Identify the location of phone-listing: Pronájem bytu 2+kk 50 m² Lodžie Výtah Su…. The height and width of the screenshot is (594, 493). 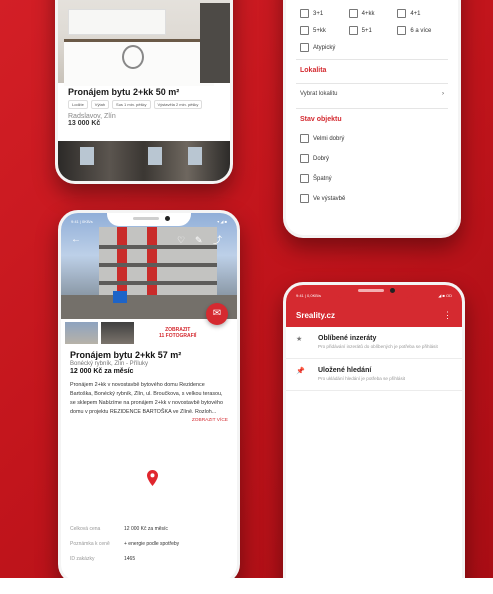
(144, 92).